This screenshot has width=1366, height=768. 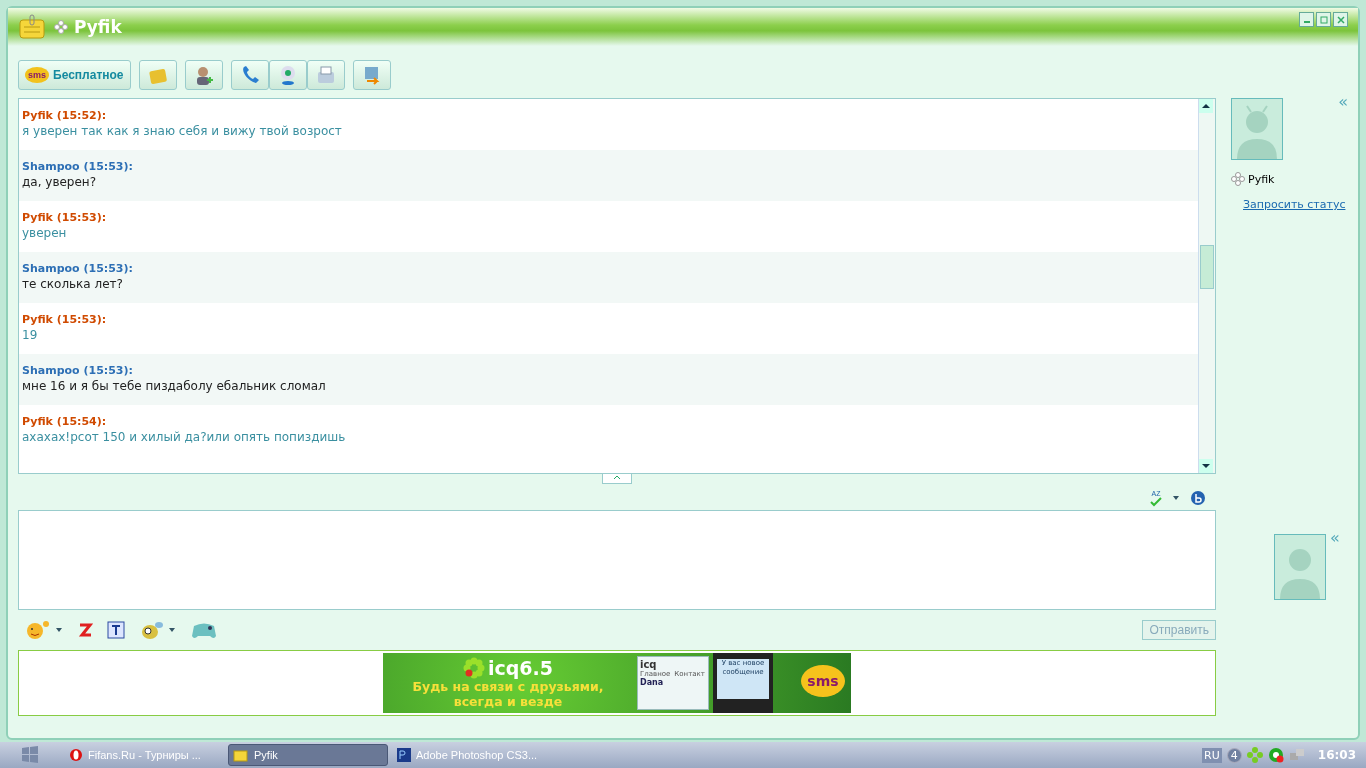 I want to click on sms-bubble: sms, so click(x=823, y=681).